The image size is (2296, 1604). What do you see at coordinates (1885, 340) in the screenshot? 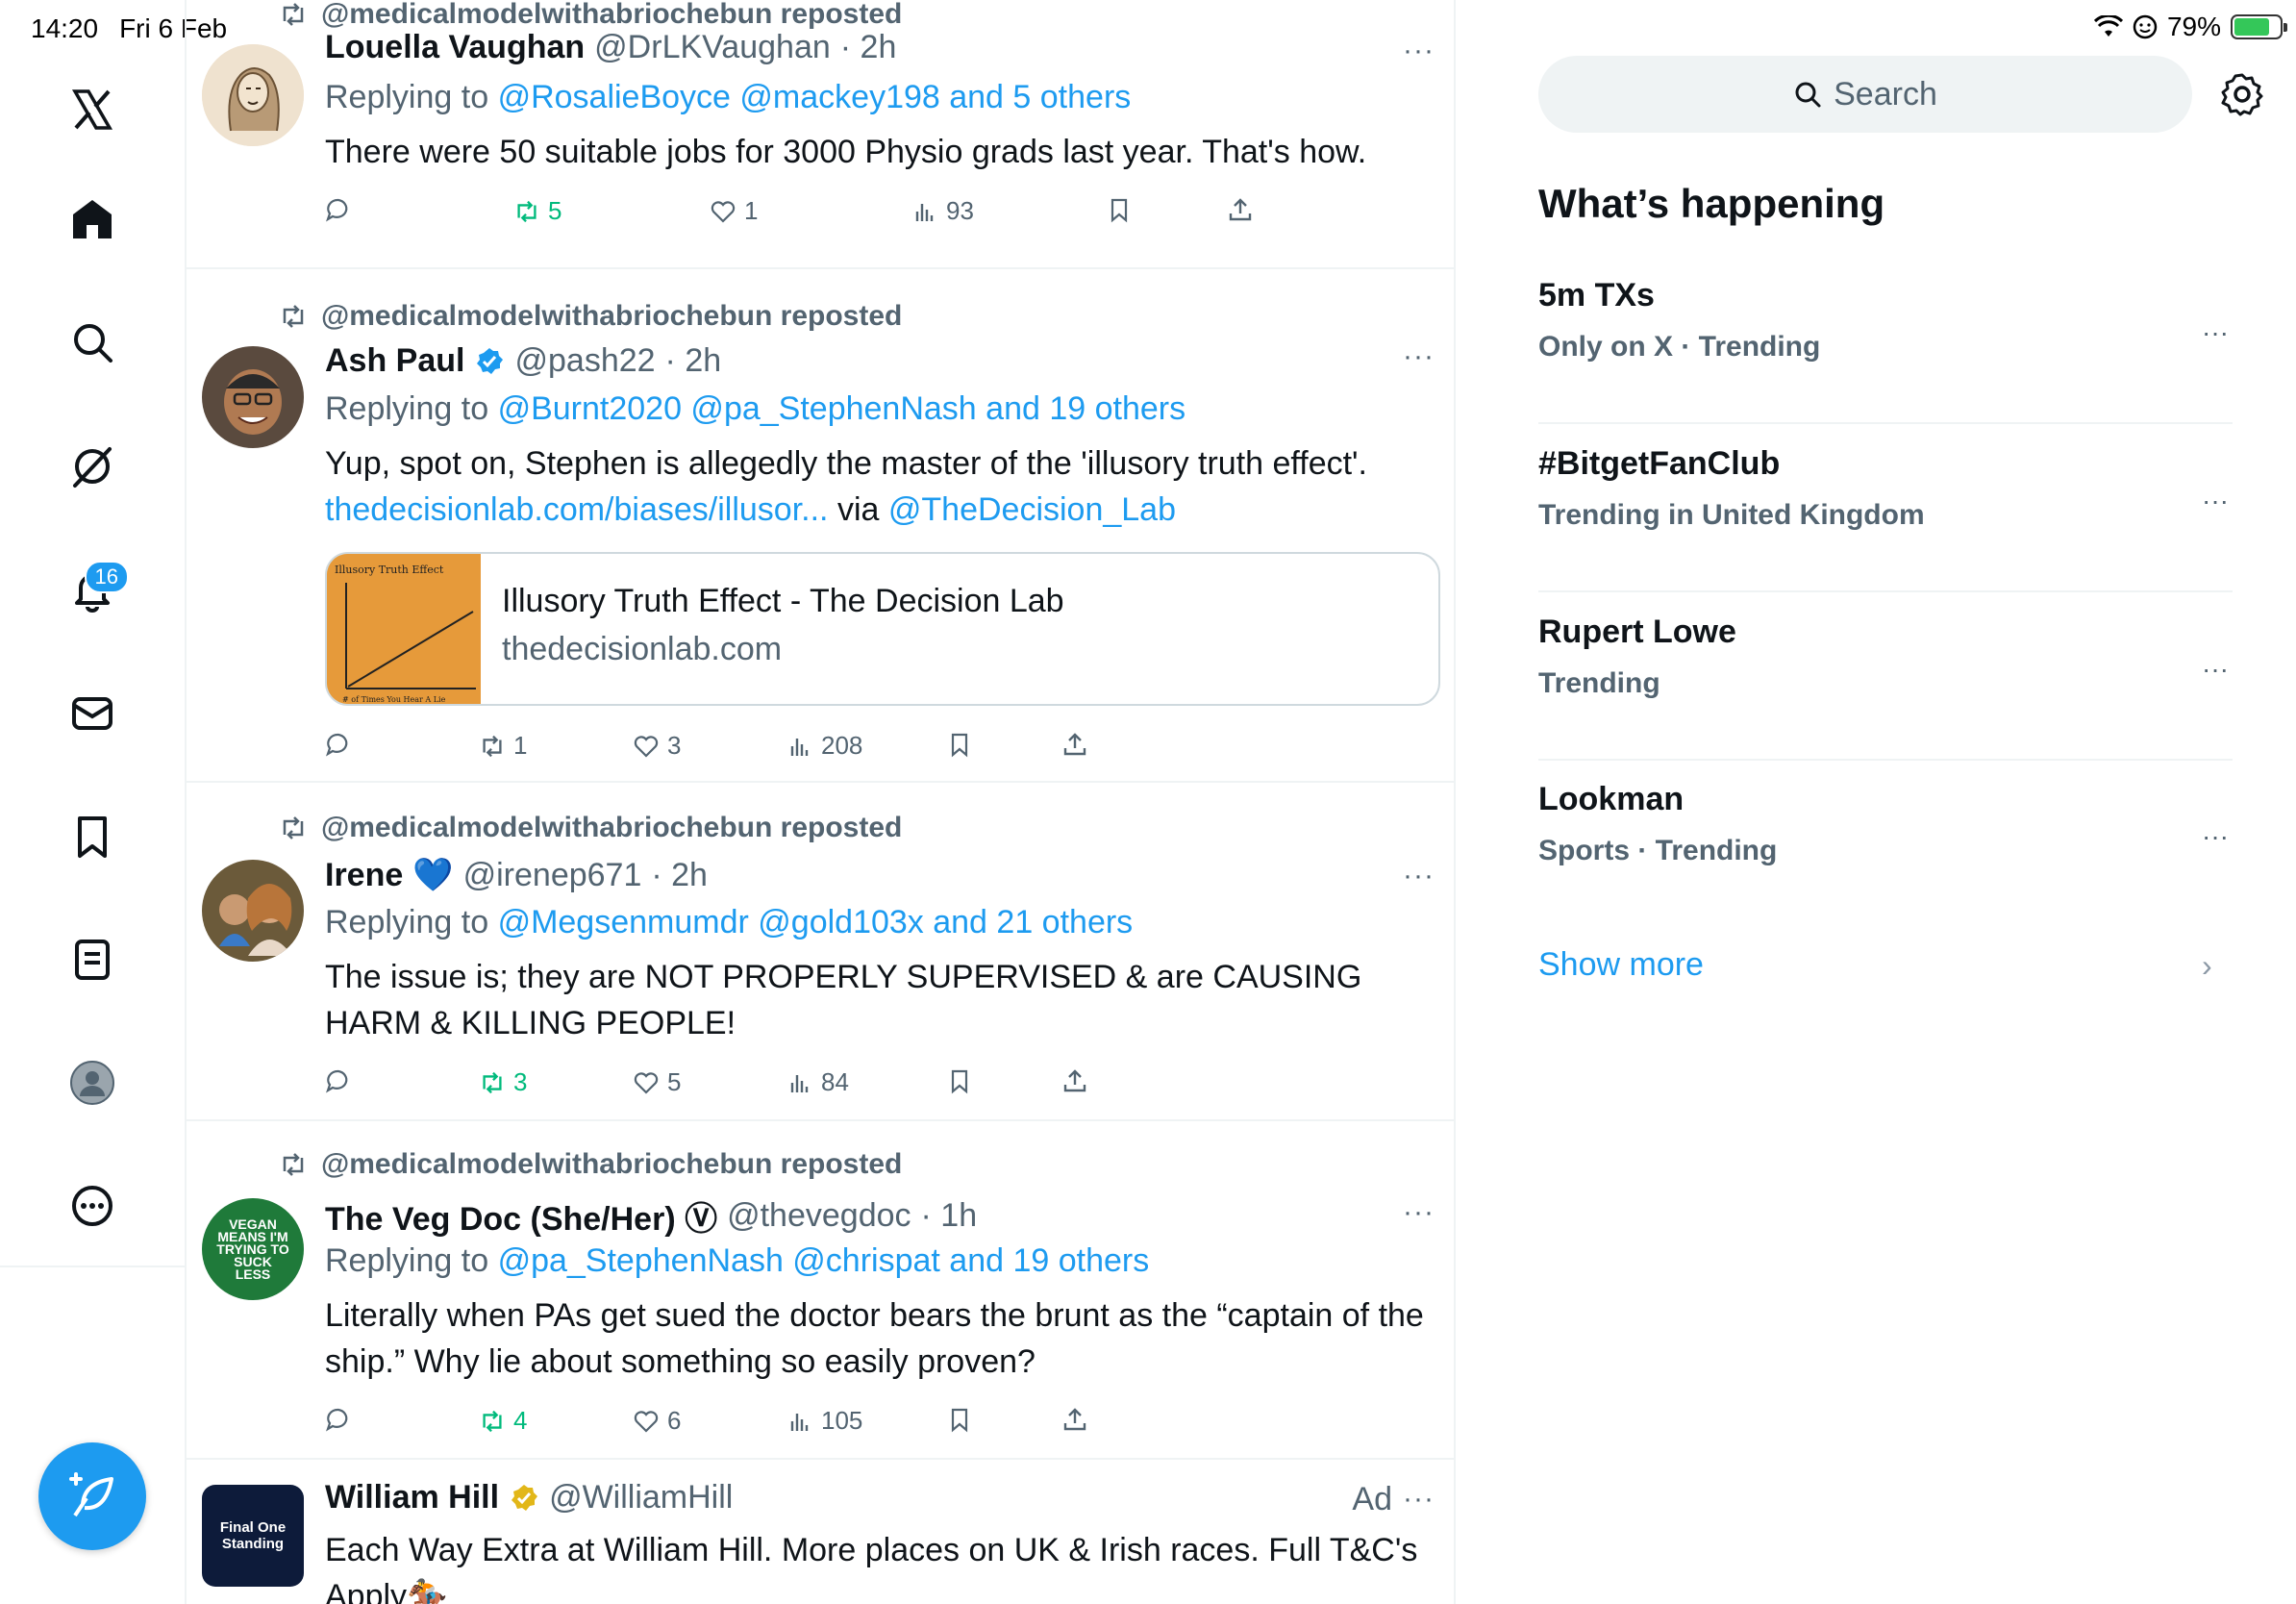
I see `trend-item: 5m TXs Only on X · Trending ···` at bounding box center [1885, 340].